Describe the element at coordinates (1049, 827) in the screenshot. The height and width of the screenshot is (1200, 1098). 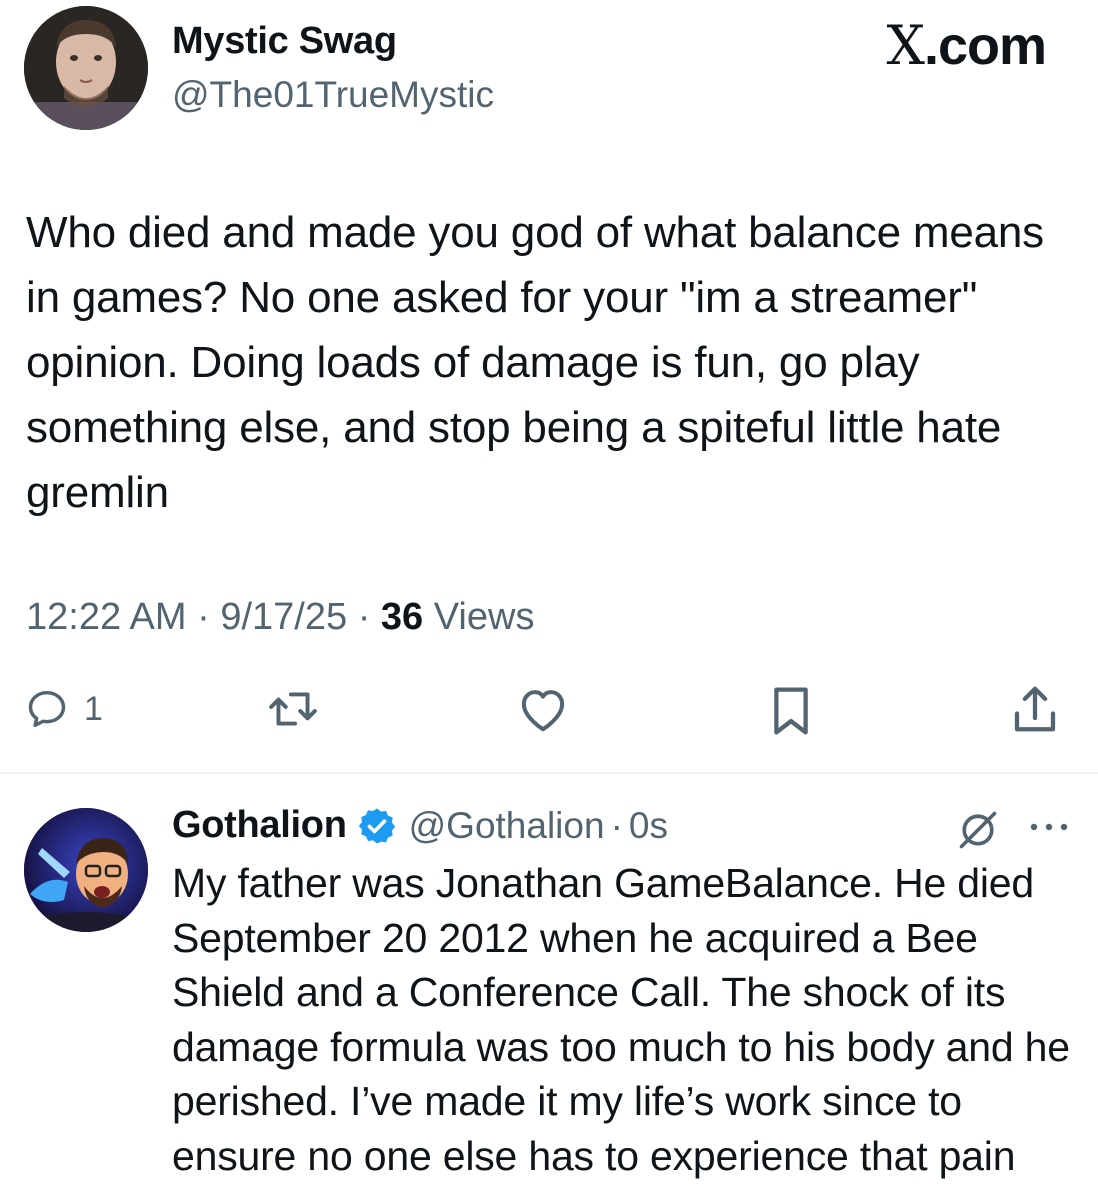
I see `more-dots-icon` at that location.